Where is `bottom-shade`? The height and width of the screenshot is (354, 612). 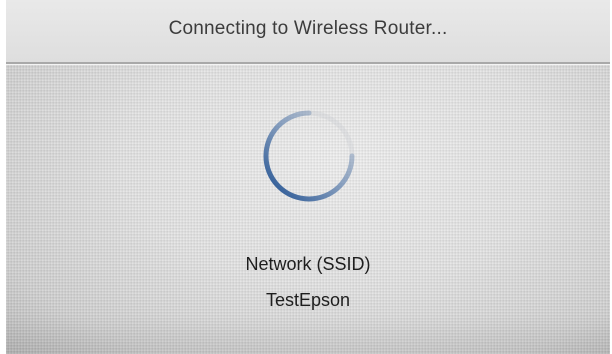 bottom-shade is located at coordinates (308, 334).